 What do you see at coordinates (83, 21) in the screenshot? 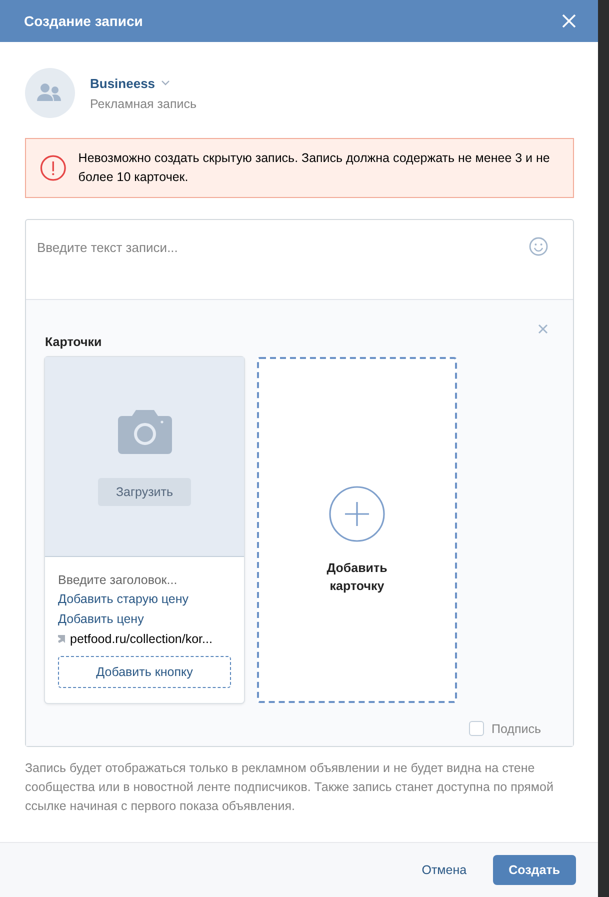
I see `modal-title: Создание записи` at bounding box center [83, 21].